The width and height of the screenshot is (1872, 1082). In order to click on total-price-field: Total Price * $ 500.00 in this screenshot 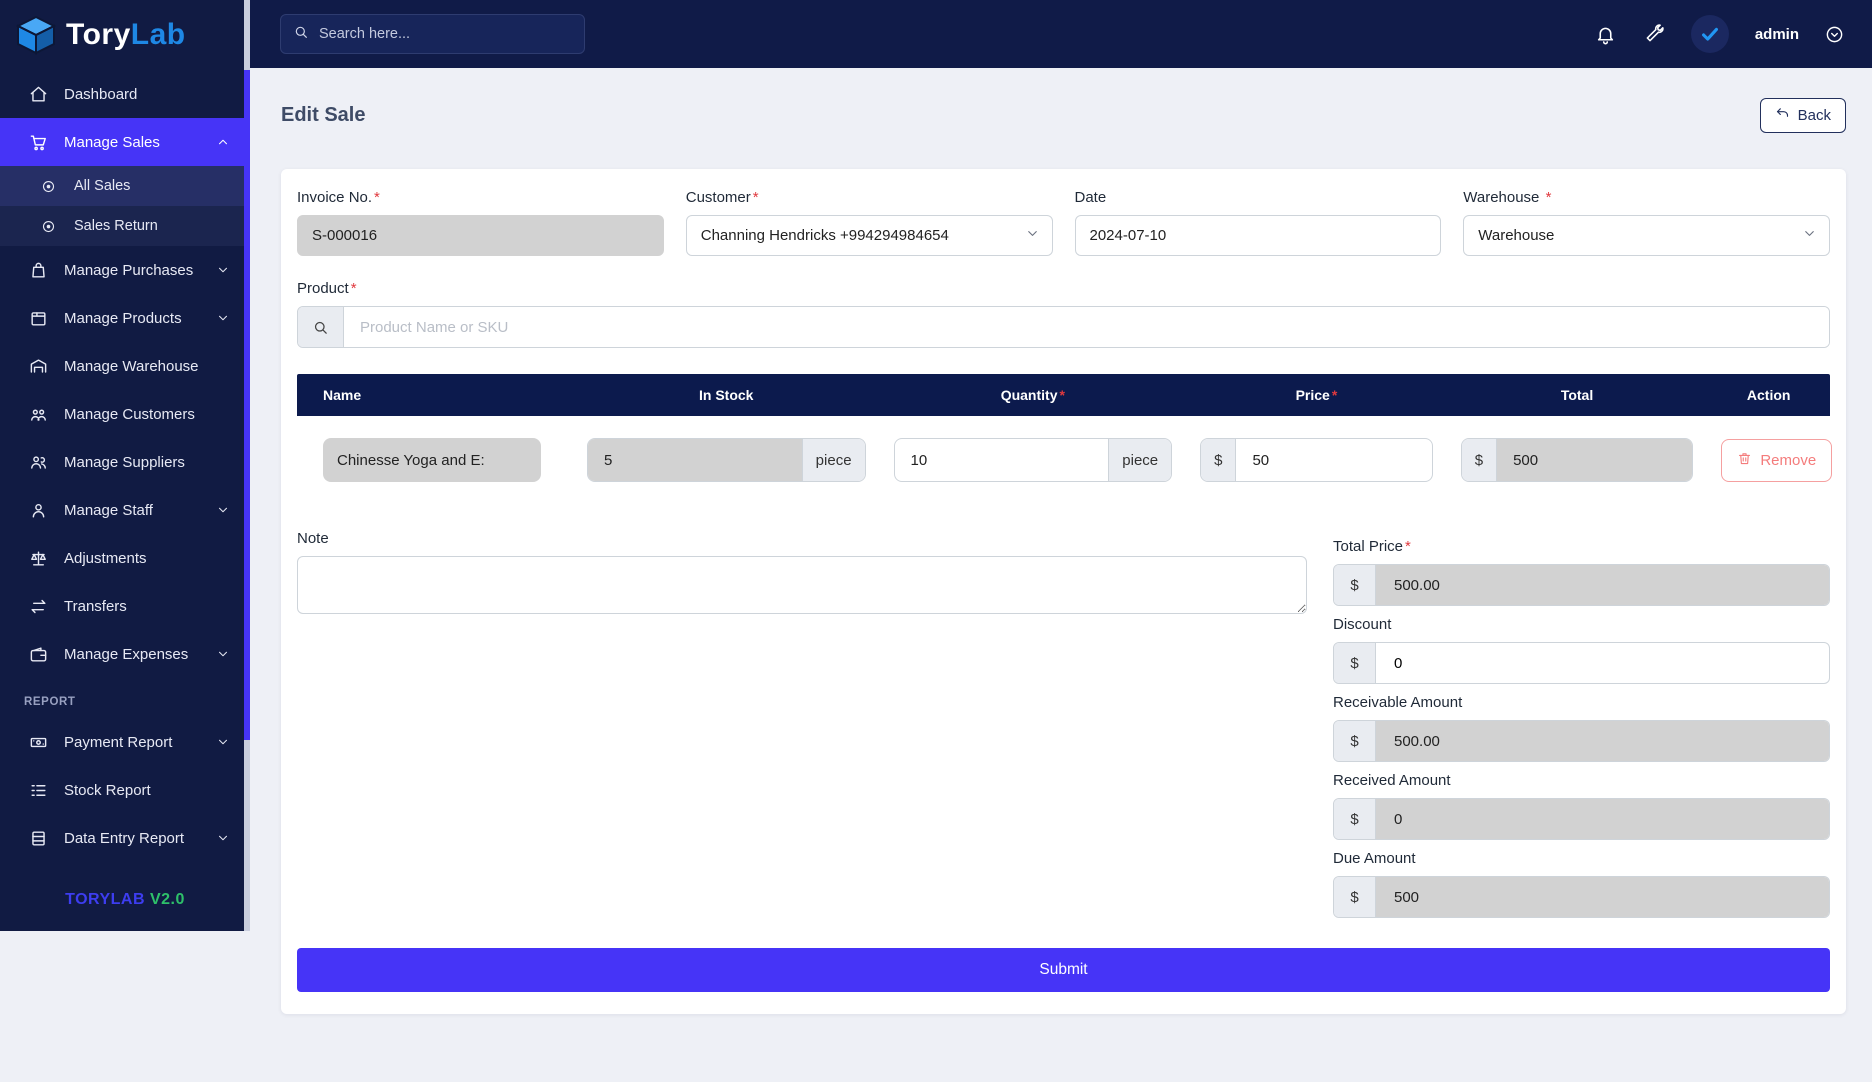, I will do `click(1581, 572)`.